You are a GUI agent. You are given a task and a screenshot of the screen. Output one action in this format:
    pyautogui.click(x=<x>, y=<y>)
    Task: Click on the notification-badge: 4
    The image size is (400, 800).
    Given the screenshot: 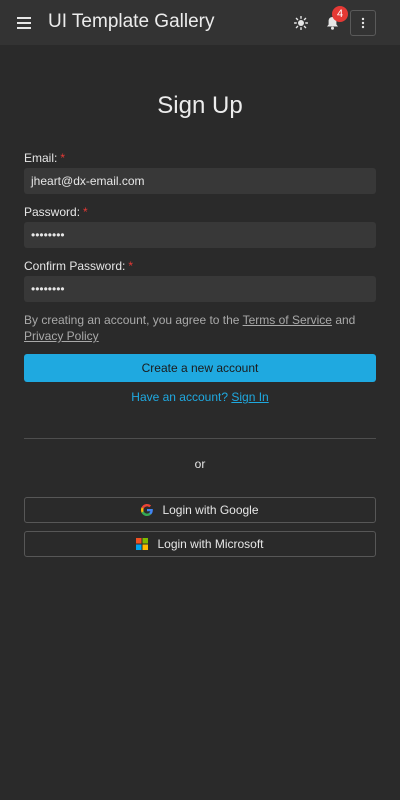 What is the action you would take?
    pyautogui.click(x=340, y=14)
    